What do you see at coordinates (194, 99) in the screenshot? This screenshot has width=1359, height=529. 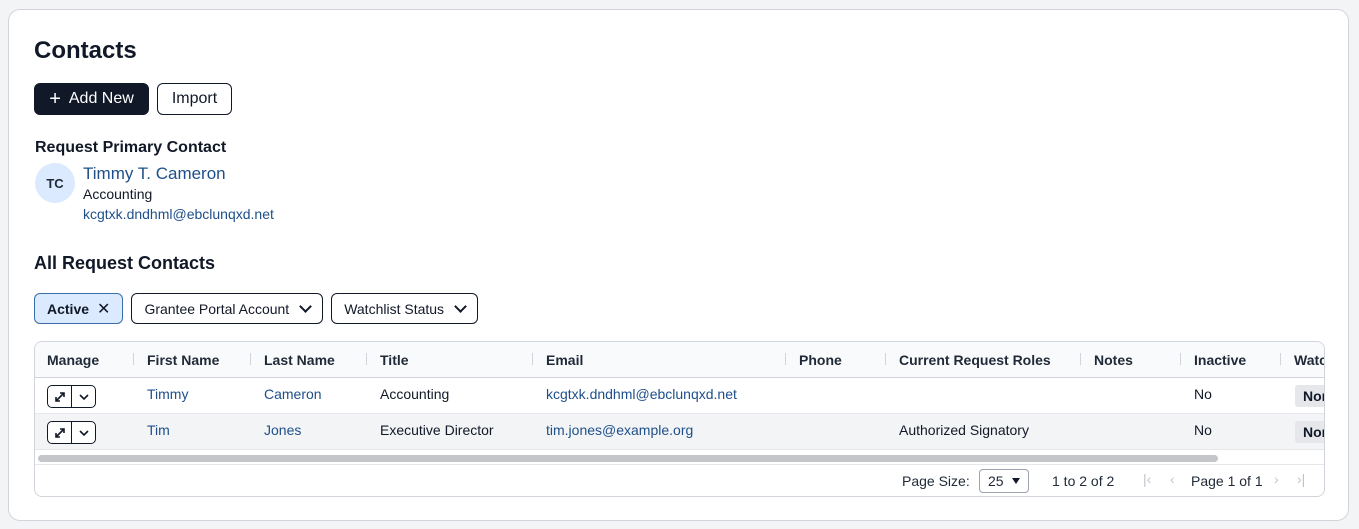 I see `import-button: Import` at bounding box center [194, 99].